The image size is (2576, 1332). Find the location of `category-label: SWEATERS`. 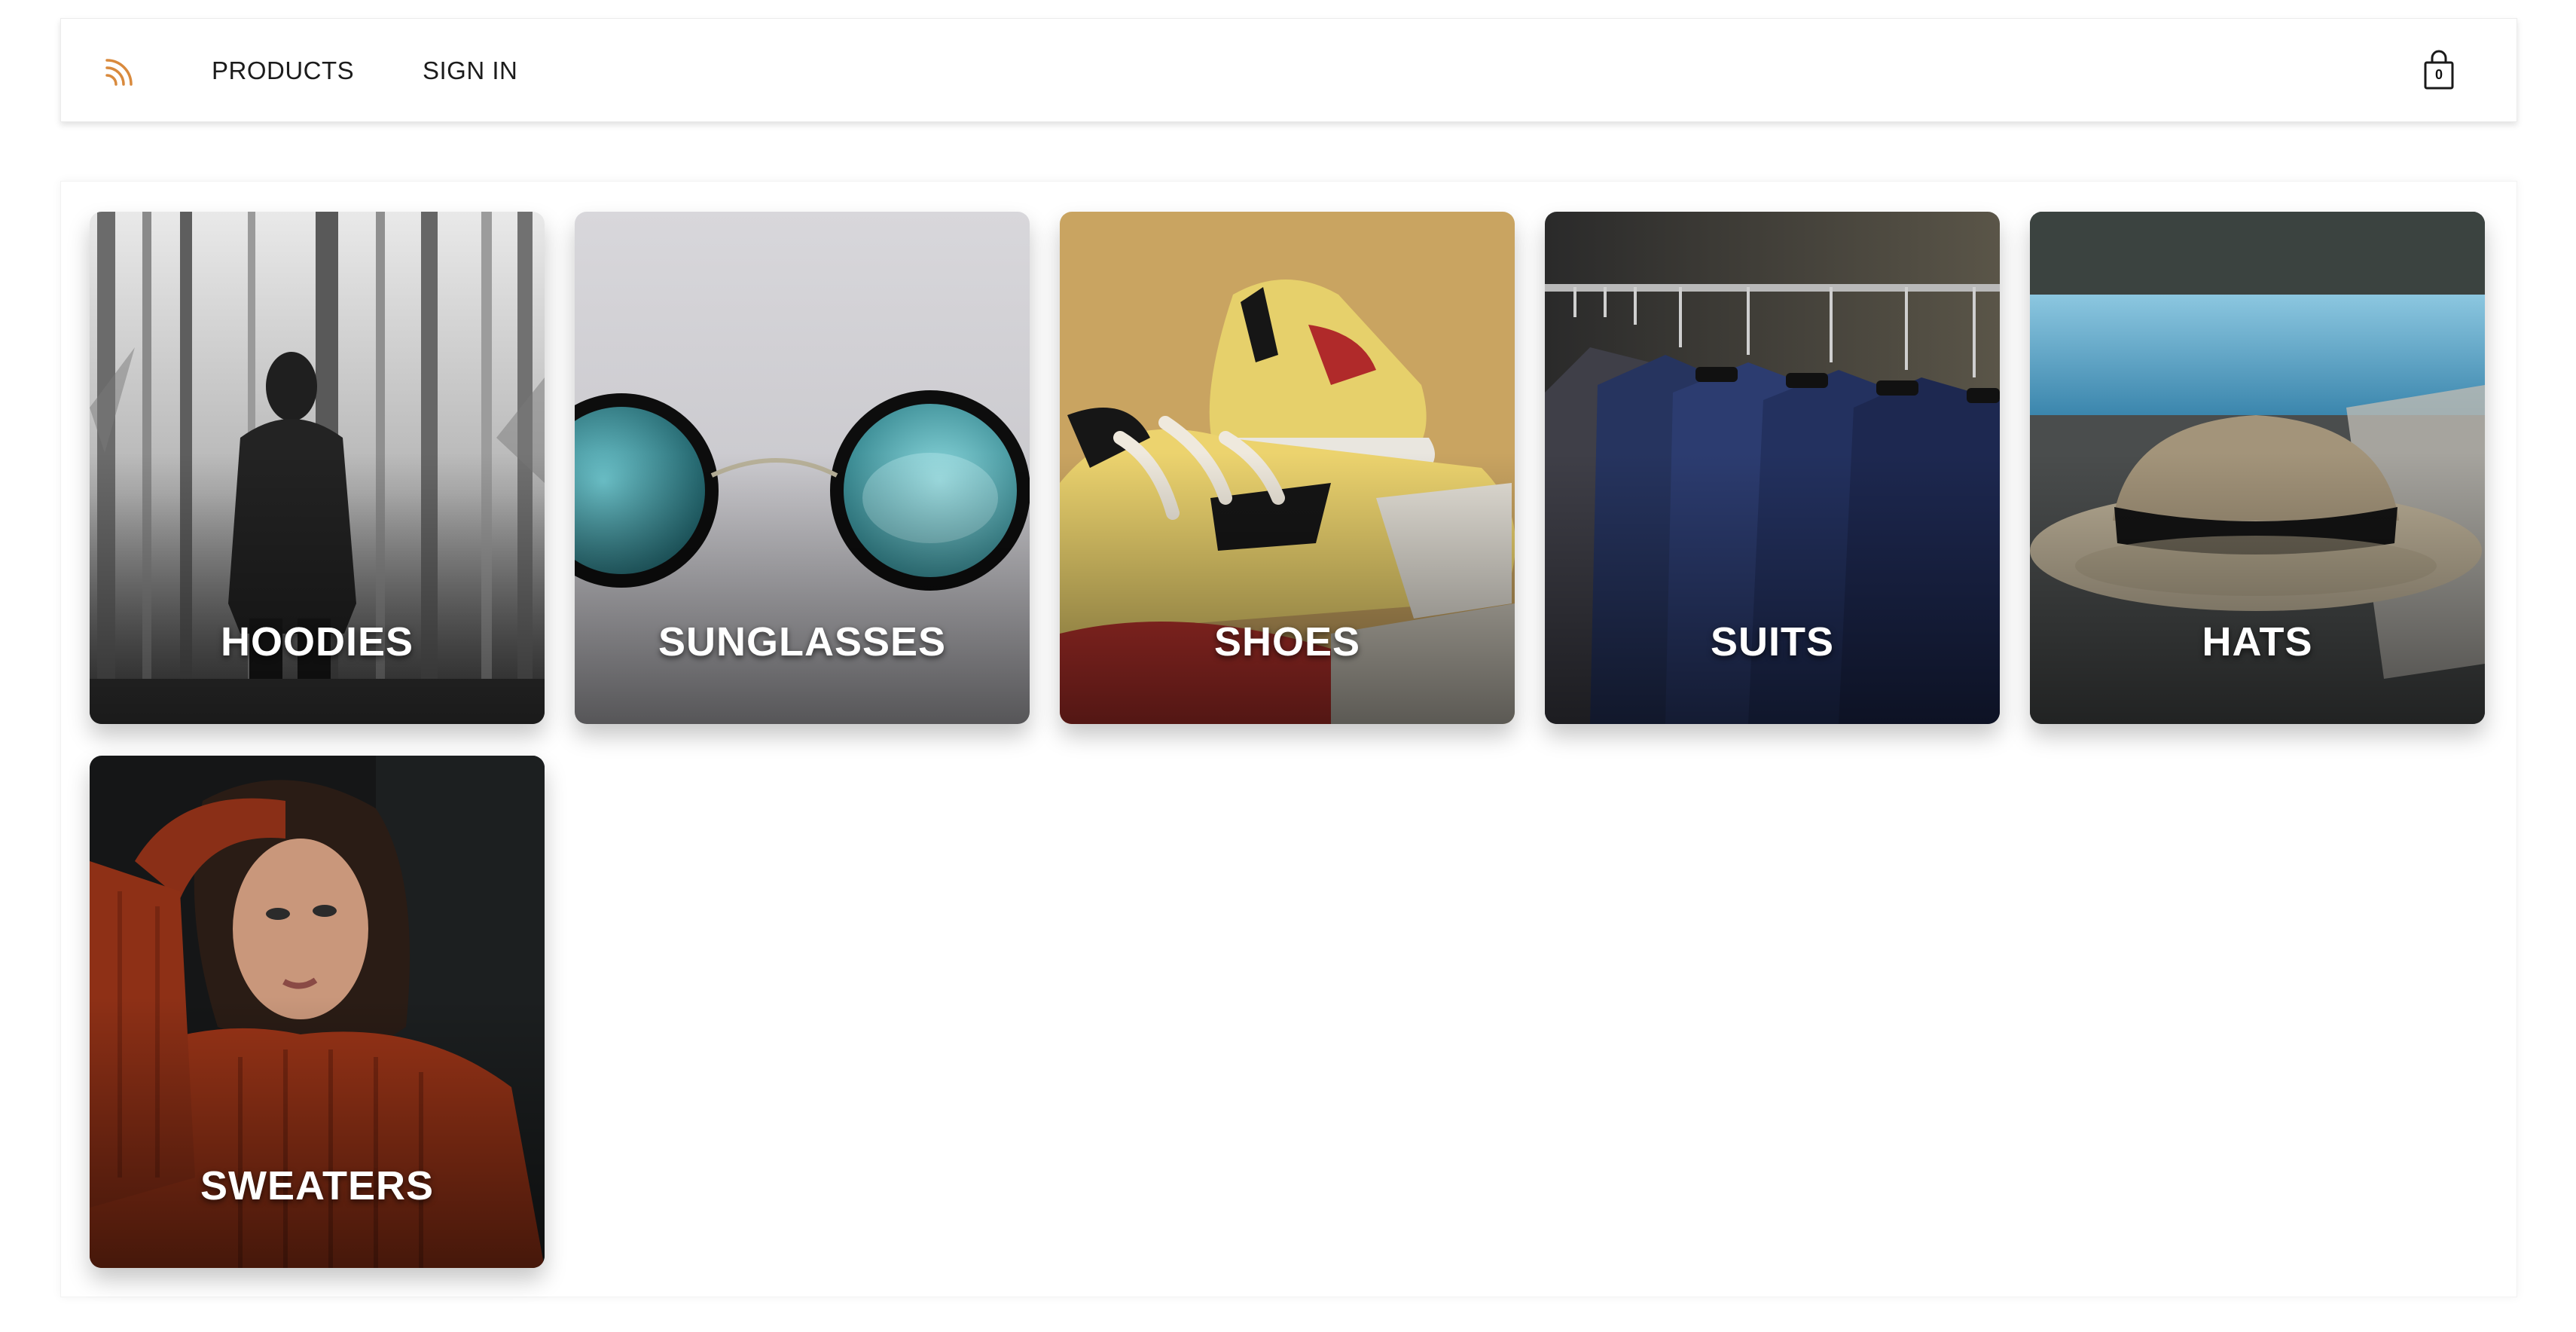

category-label: SWEATERS is located at coordinates (317, 1185).